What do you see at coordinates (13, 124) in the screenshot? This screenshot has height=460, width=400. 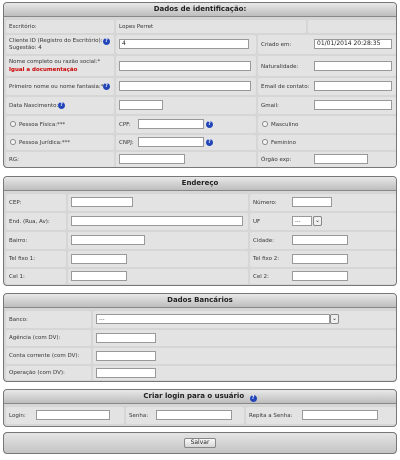 I see `pessoa-fisica-radio` at bounding box center [13, 124].